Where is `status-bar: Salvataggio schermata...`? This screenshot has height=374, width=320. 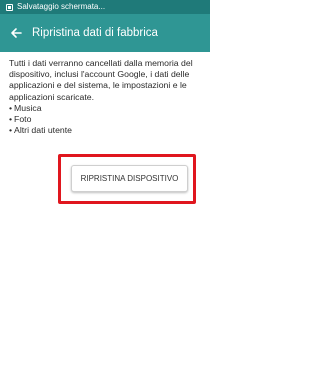
status-bar: Salvataggio schermata... is located at coordinates (105, 7).